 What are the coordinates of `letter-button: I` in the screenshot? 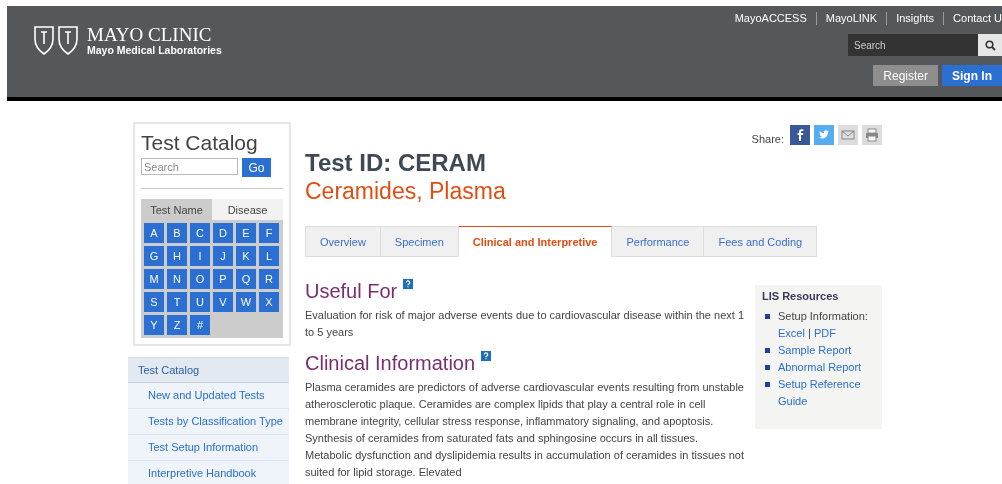 It's located at (200, 256).